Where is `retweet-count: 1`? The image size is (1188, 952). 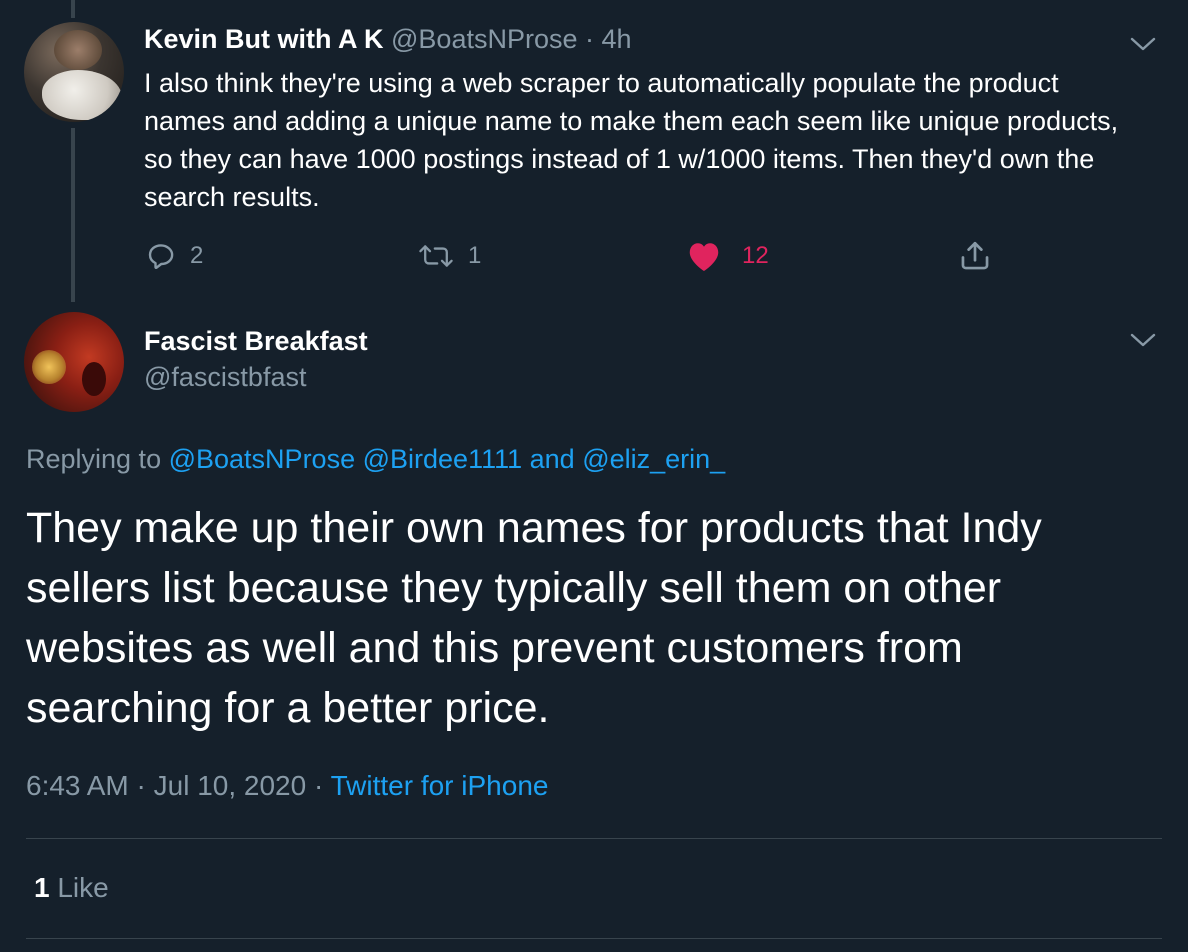 retweet-count: 1 is located at coordinates (475, 255).